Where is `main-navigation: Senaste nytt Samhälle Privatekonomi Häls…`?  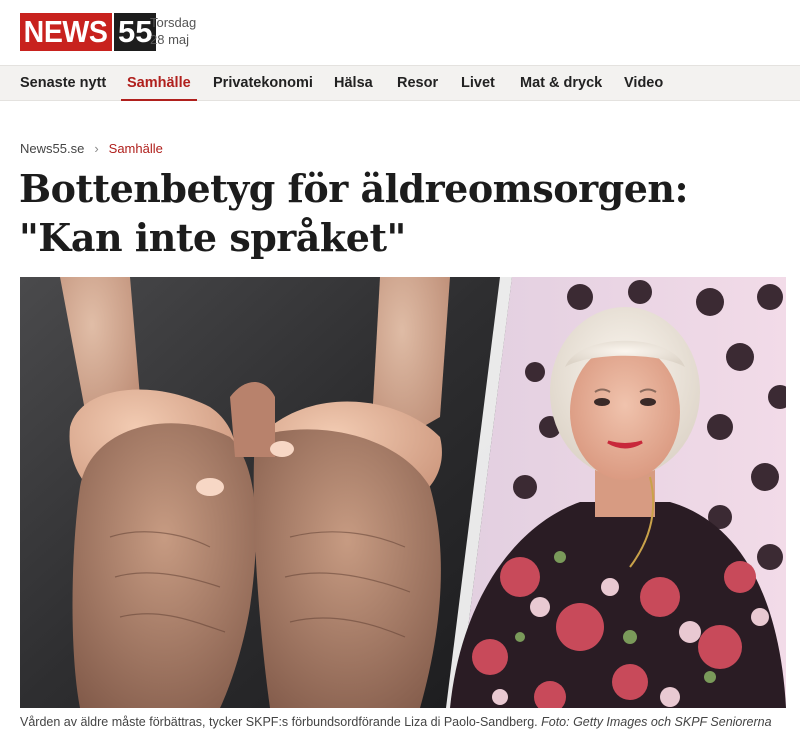
main-navigation: Senaste nytt Samhälle Privatekonomi Häls… is located at coordinates (400, 83).